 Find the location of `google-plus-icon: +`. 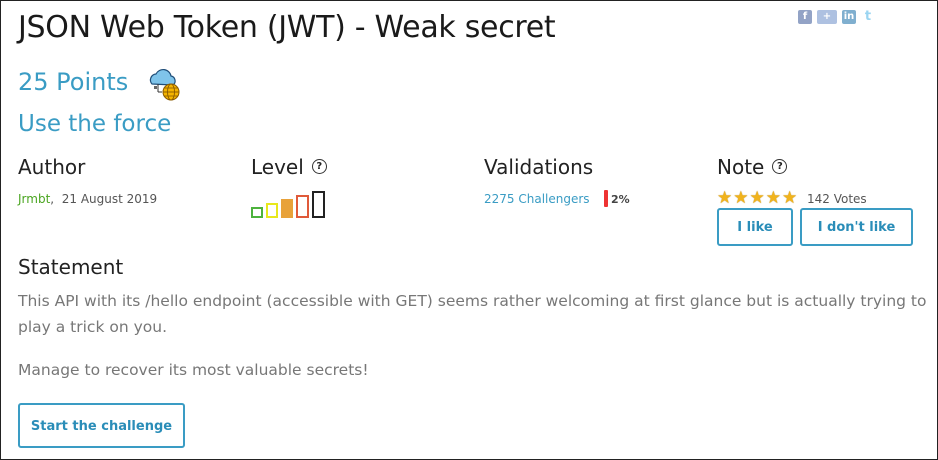

google-plus-icon: + is located at coordinates (827, 17).